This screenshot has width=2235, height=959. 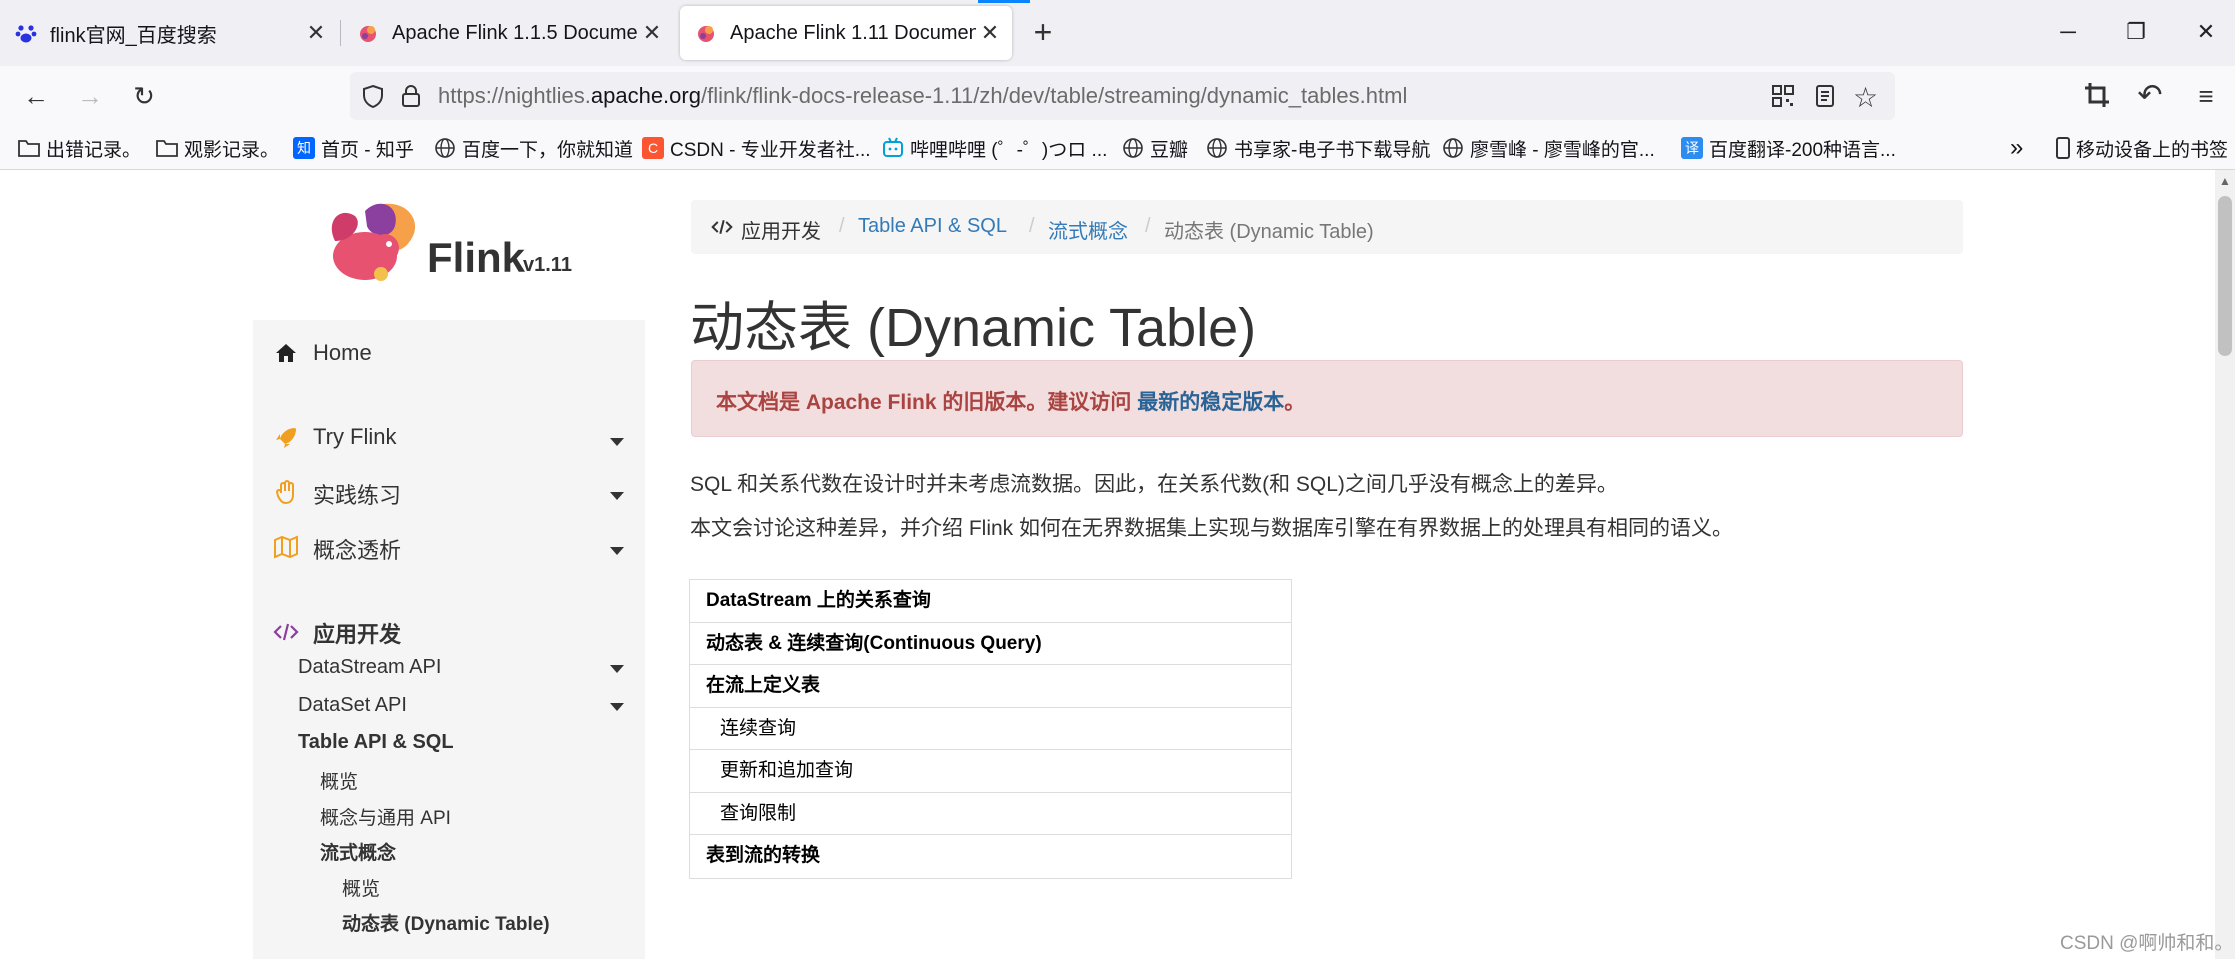 What do you see at coordinates (2063, 148) in the screenshot?
I see `mobile-device-icon` at bounding box center [2063, 148].